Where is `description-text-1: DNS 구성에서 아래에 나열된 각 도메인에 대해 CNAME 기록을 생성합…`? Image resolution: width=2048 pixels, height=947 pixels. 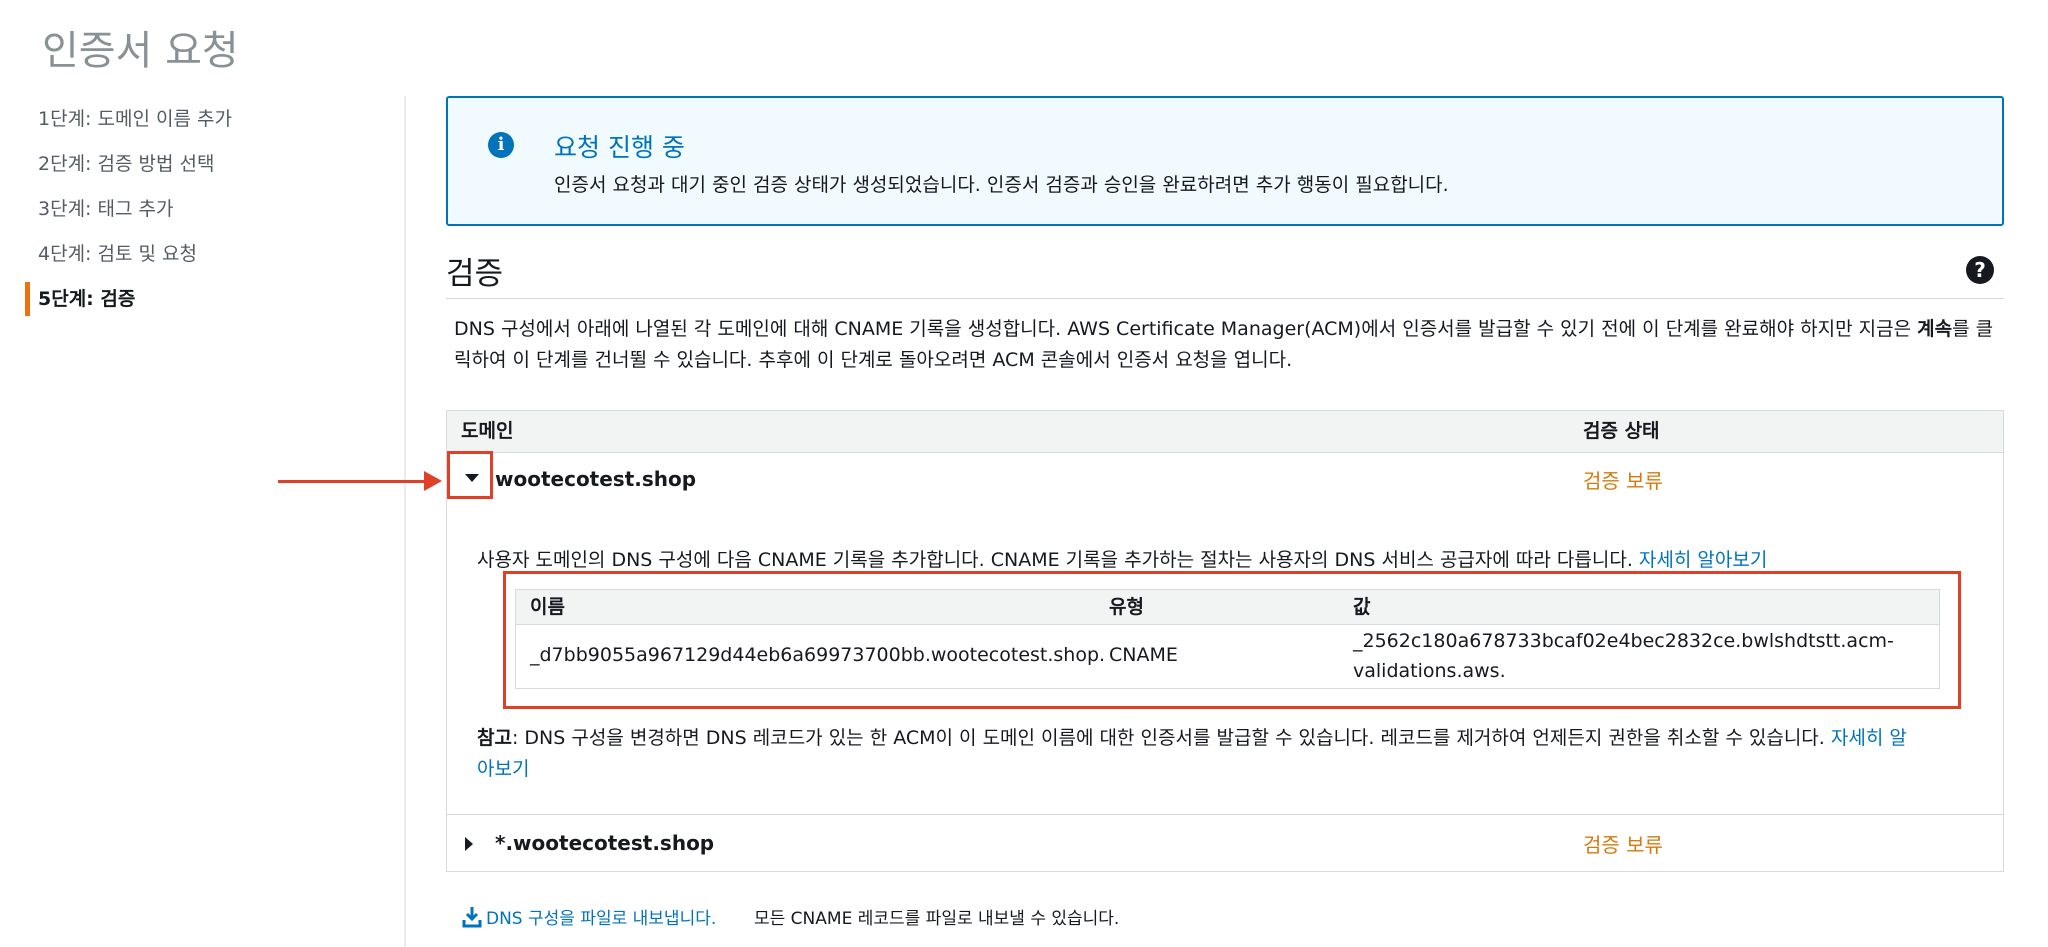
description-text-1: DNS 구성에서 아래에 나열된 각 도메인에 대해 CNAME 기록을 생성합… is located at coordinates (1186, 329).